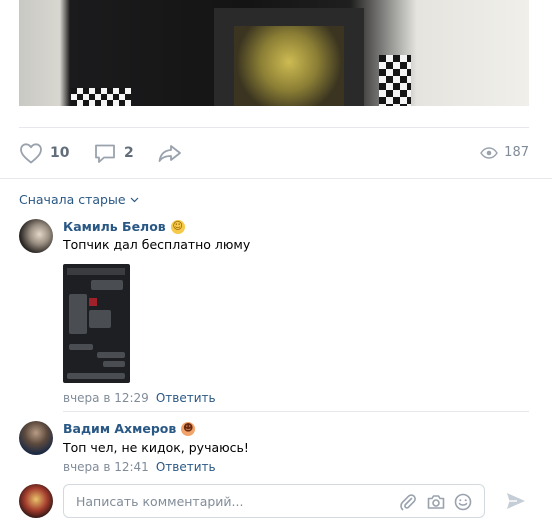  What do you see at coordinates (120, 428) in the screenshot?
I see `author-name: Вадим Ахмеров` at bounding box center [120, 428].